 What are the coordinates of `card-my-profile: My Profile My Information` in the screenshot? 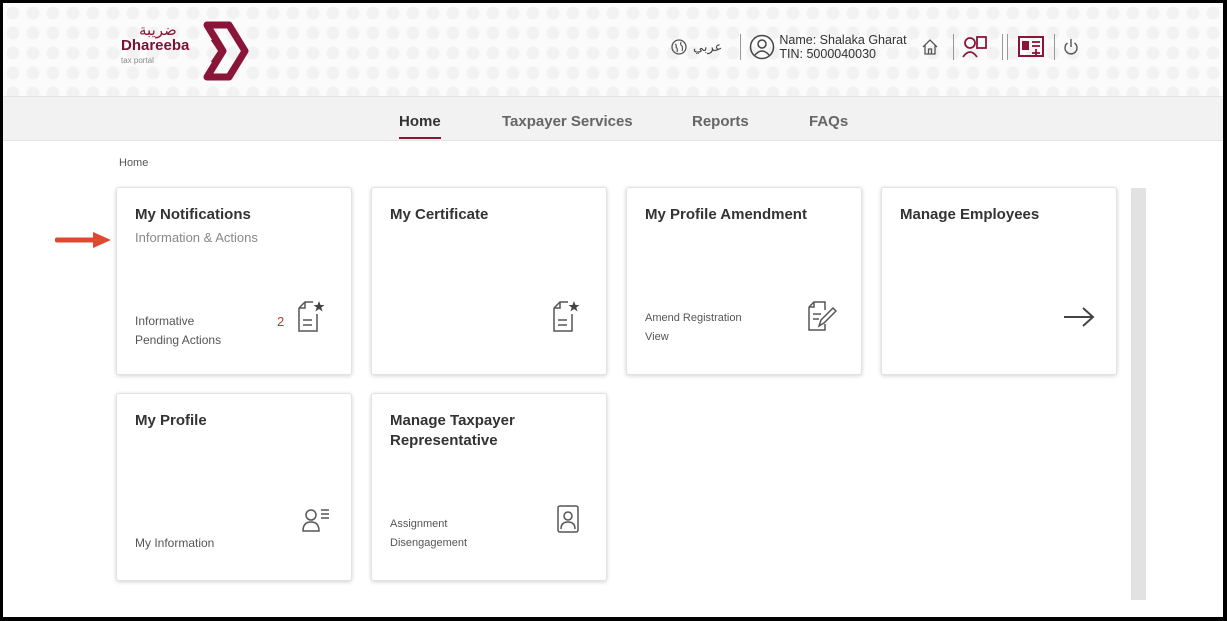 It's located at (234, 487).